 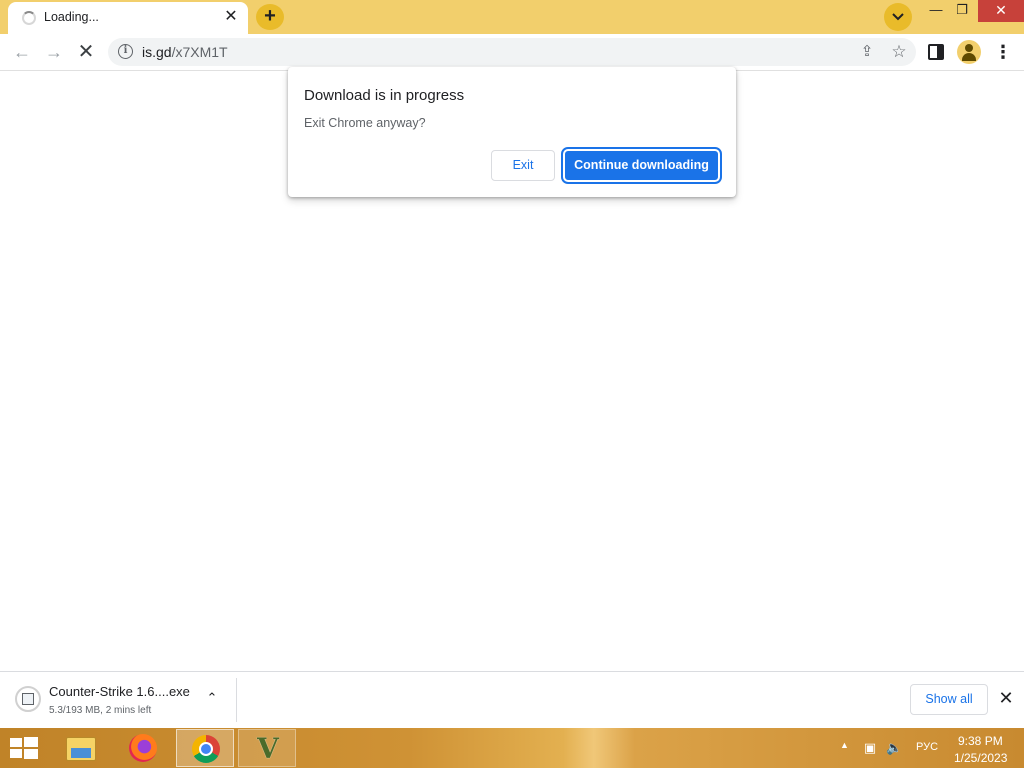 What do you see at coordinates (980, 758) in the screenshot?
I see `clock-date: 1/25/2023` at bounding box center [980, 758].